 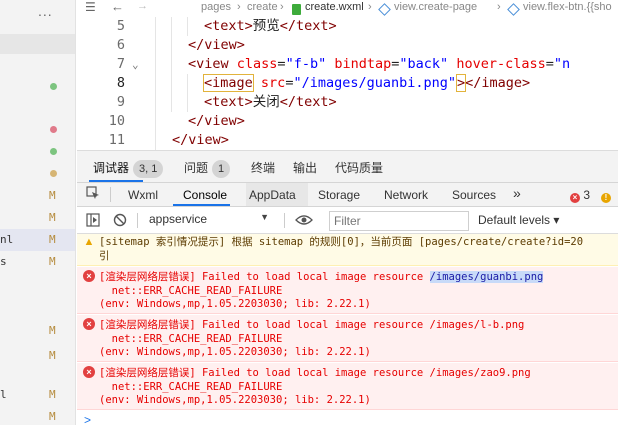 What do you see at coordinates (93, 220) in the screenshot?
I see `sidebar-toggle-icon` at bounding box center [93, 220].